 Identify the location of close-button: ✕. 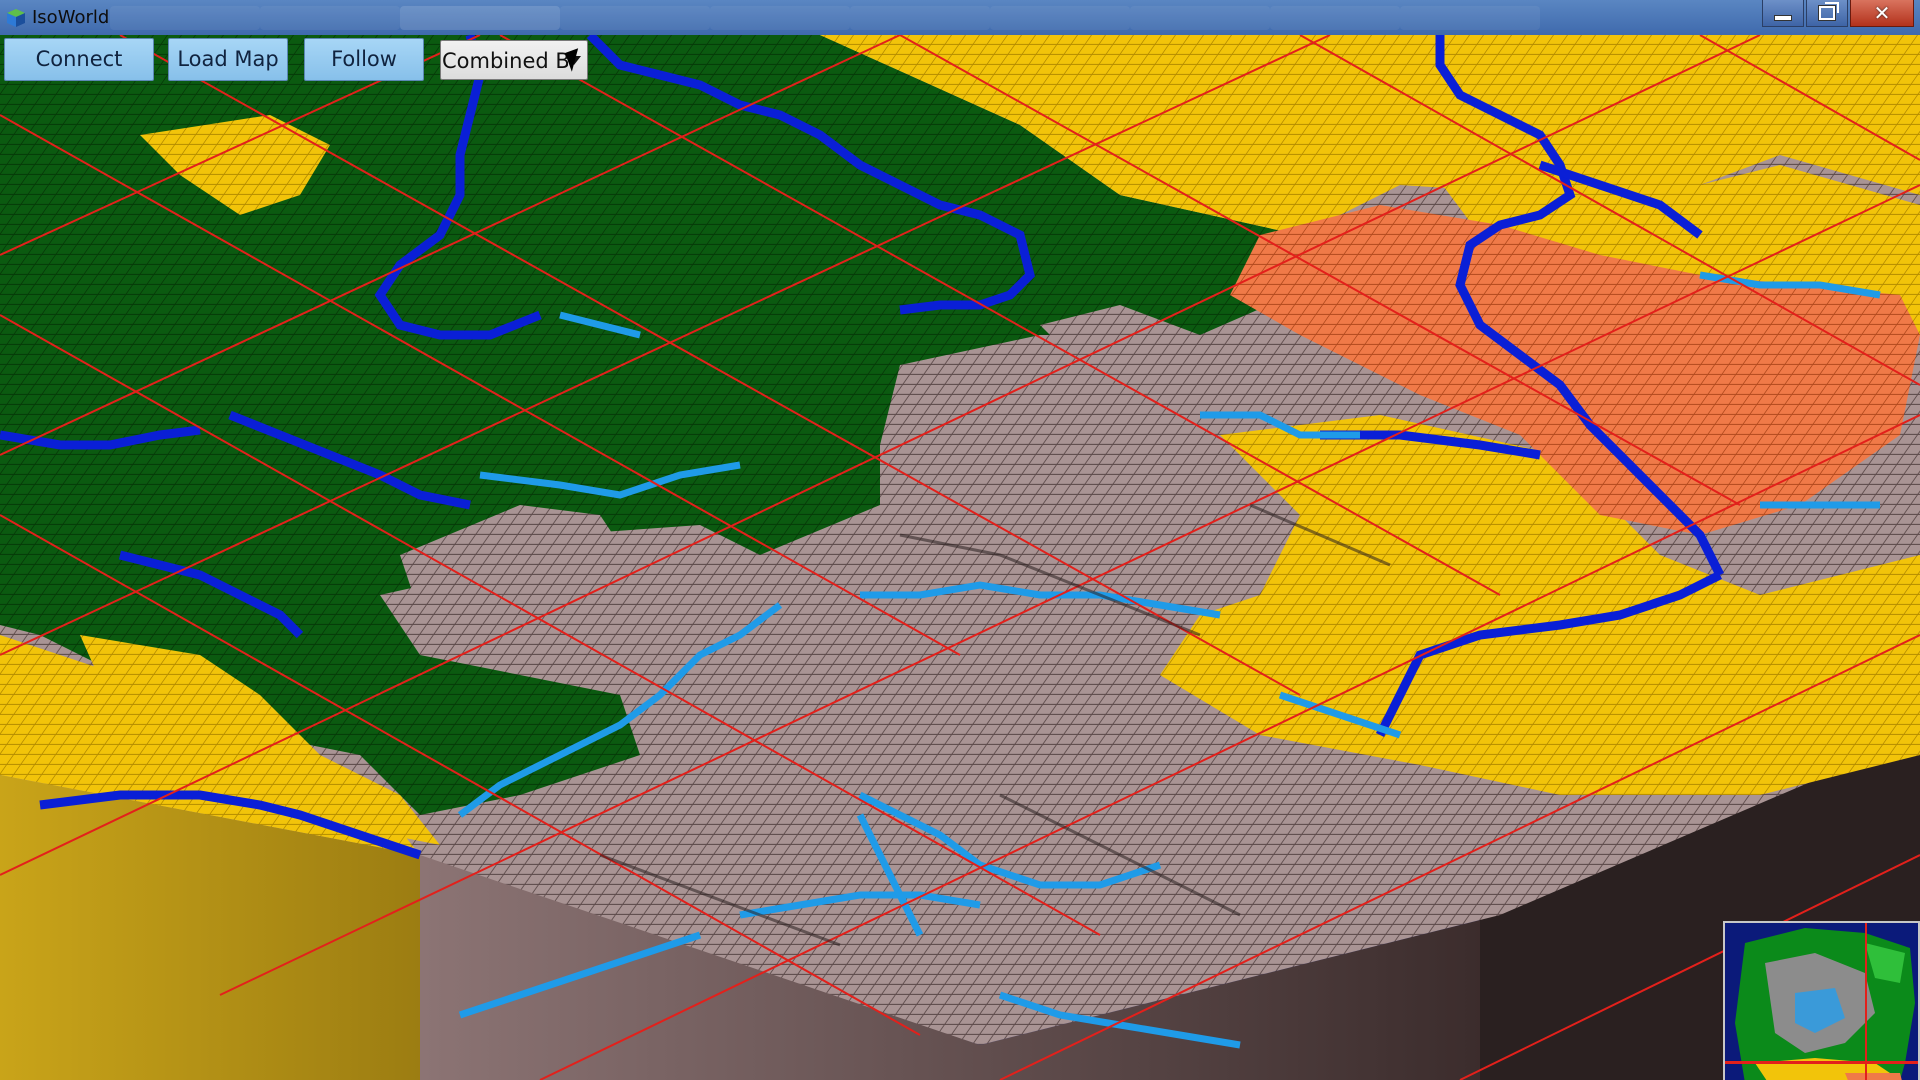
(1882, 13).